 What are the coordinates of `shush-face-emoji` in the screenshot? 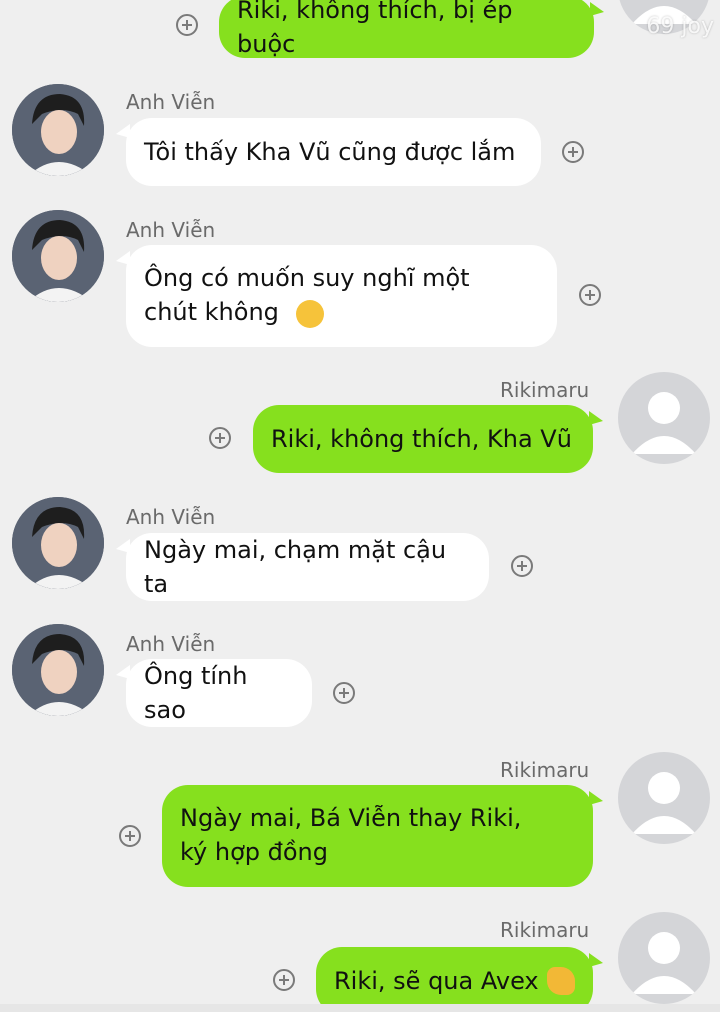 It's located at (310, 314).